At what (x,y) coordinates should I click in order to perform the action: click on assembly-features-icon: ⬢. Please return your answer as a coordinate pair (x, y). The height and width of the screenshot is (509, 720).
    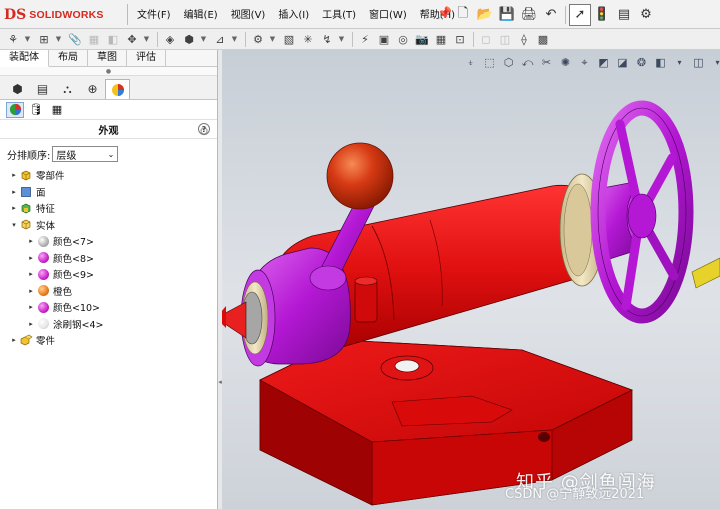
    Looking at the image, I should click on (189, 39).